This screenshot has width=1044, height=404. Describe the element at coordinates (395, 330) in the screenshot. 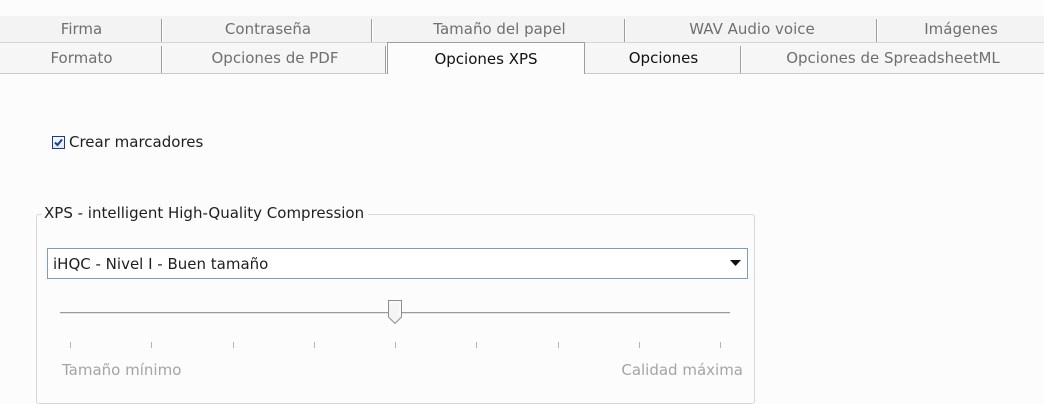

I see `compression-slider` at that location.